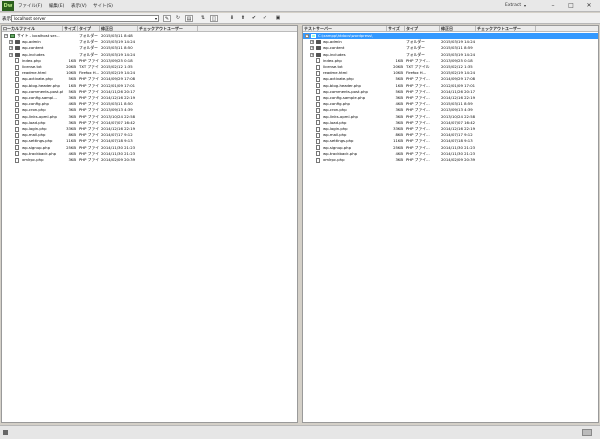 The width and height of the screenshot is (600, 439). Describe the element at coordinates (345, 29) in the screenshot. I see `column-header-name: テストサーバー` at that location.